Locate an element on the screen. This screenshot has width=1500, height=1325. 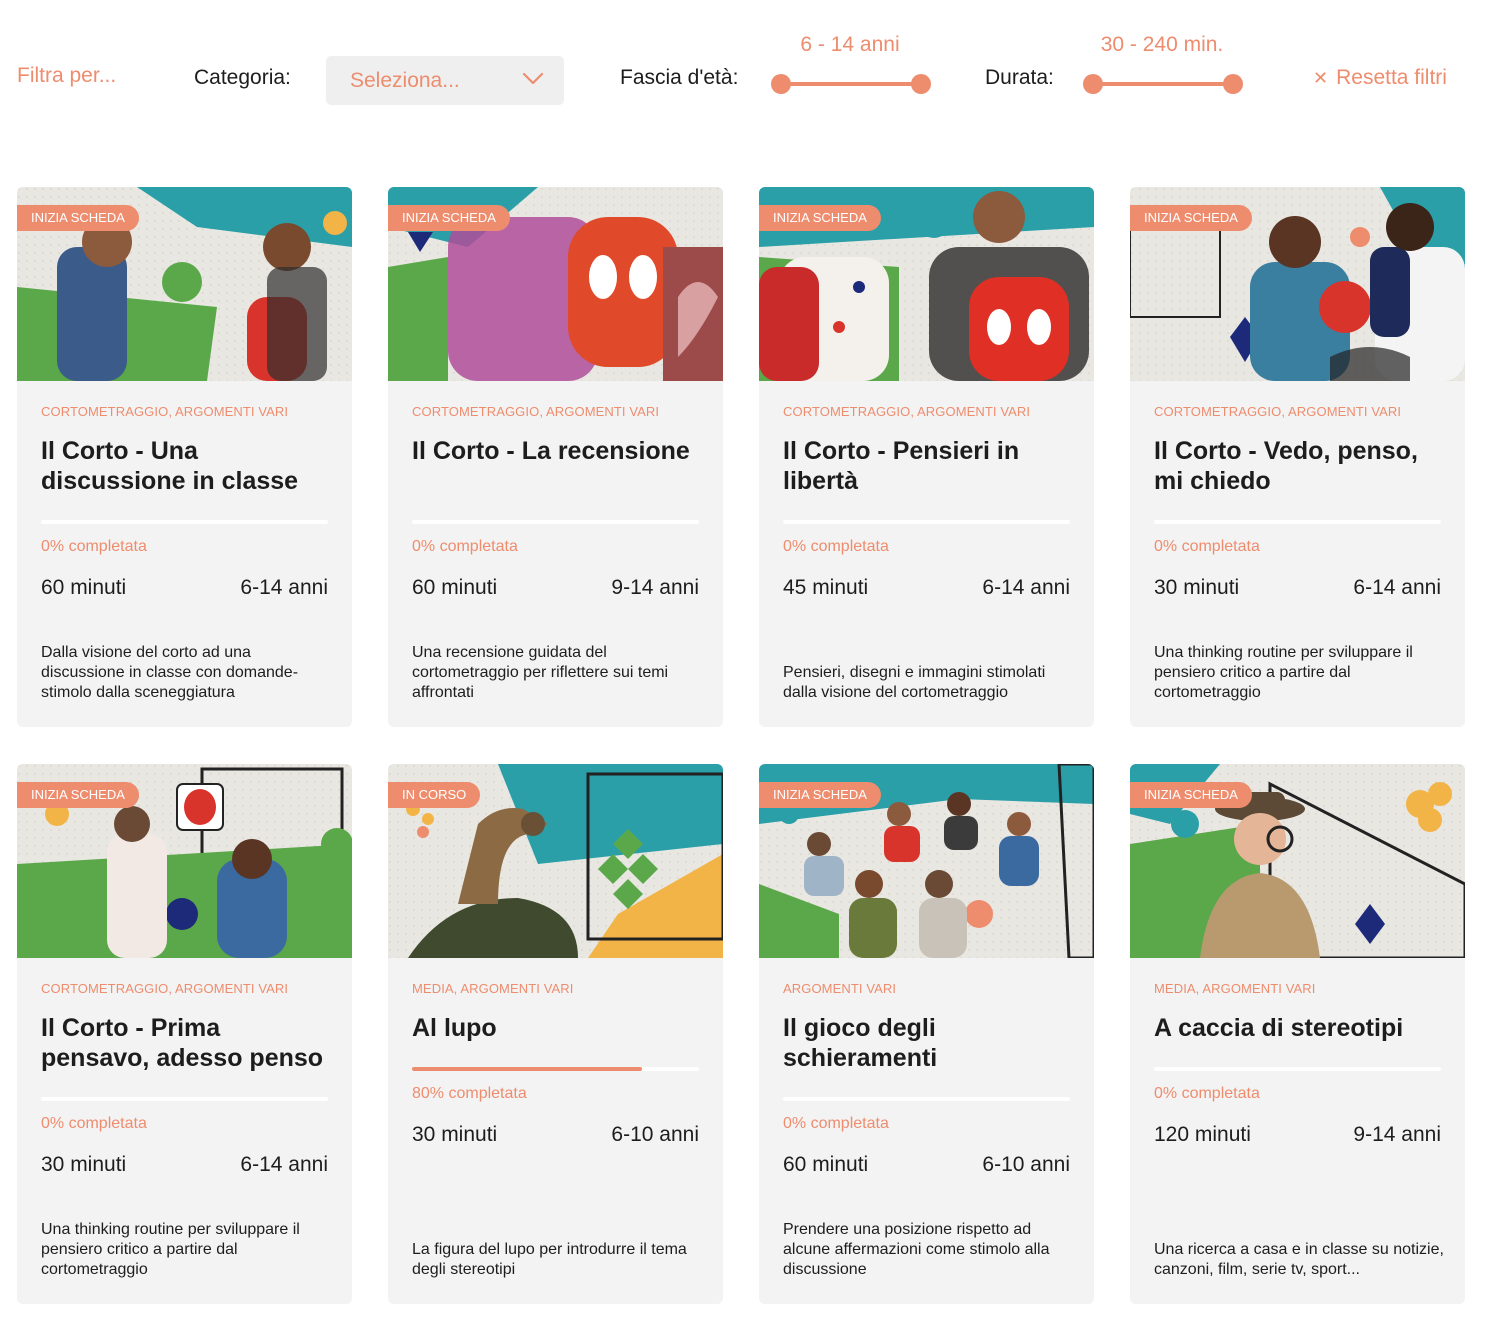
reset-filters-button: ✕ Resetta filtri is located at coordinates (1380, 78).